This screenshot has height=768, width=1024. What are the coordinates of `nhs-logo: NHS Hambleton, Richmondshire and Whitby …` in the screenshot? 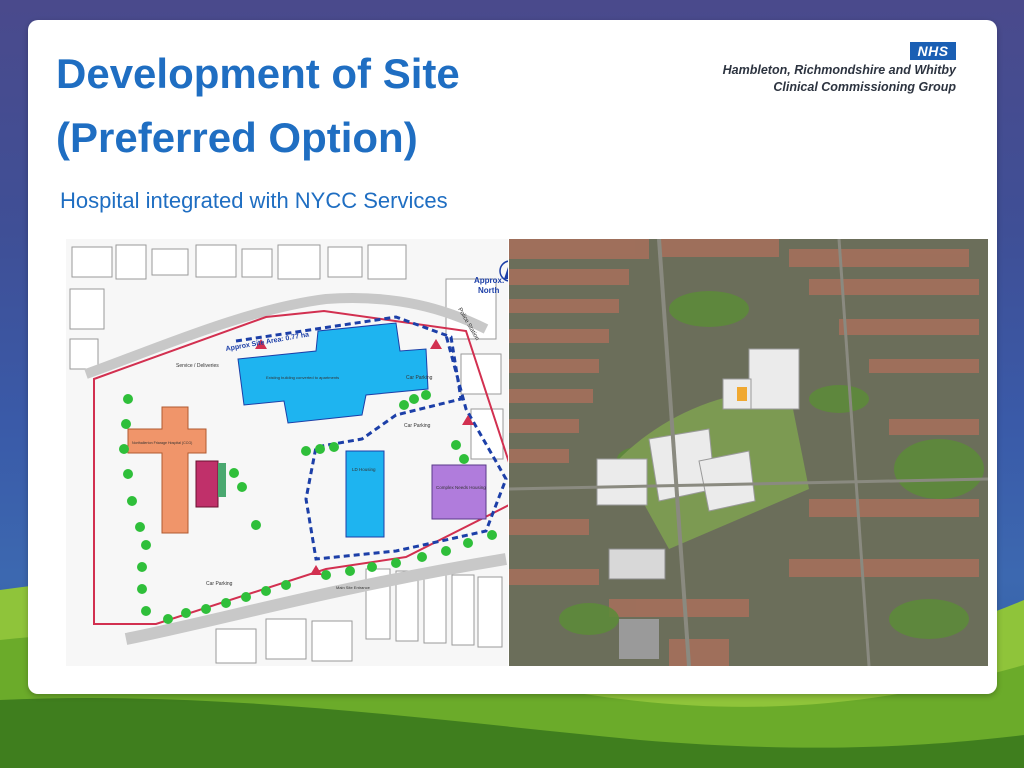 It's located at (843, 68).